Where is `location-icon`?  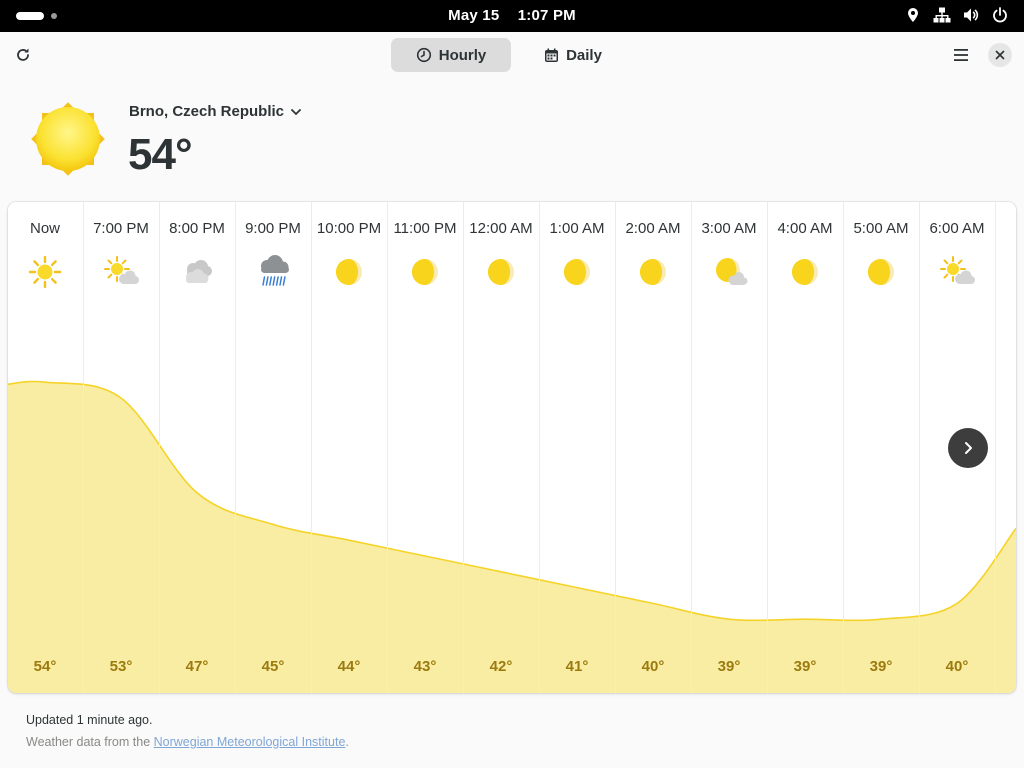 location-icon is located at coordinates (913, 15).